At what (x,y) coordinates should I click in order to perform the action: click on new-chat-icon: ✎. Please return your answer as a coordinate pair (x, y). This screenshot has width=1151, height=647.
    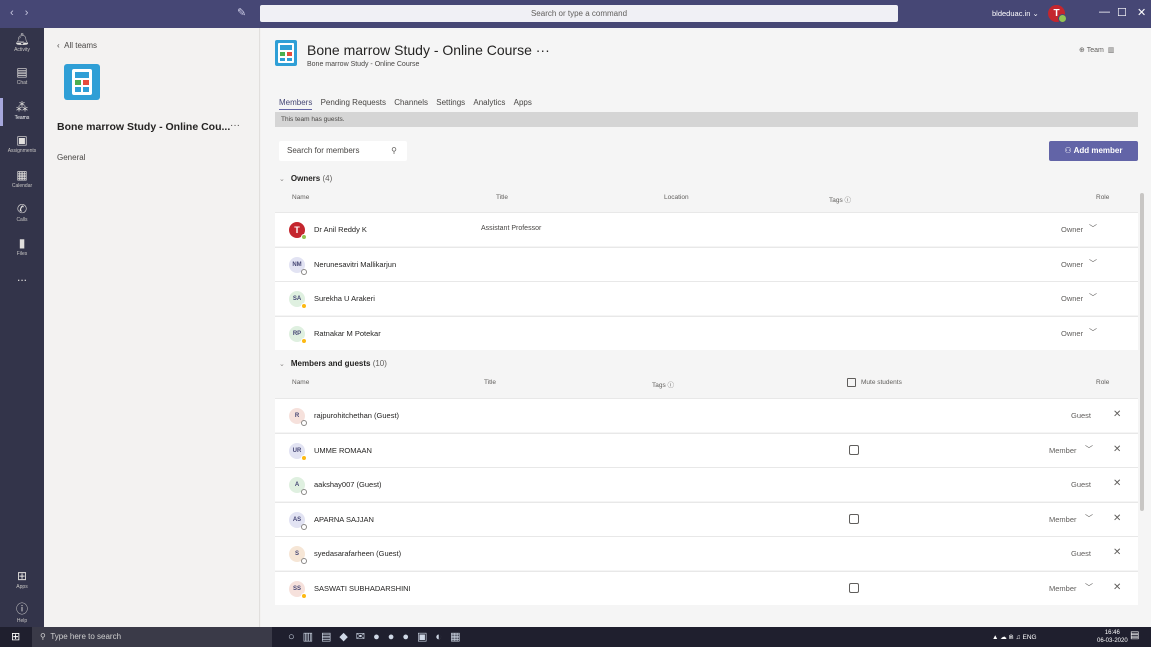
    Looking at the image, I should click on (241, 12).